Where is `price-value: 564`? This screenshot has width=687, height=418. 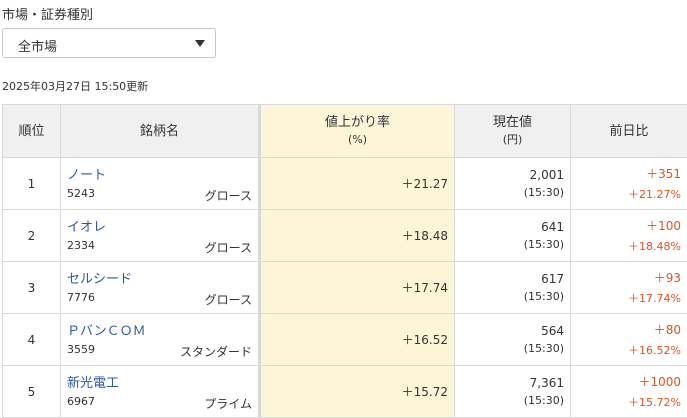 price-value: 564 is located at coordinates (512, 331).